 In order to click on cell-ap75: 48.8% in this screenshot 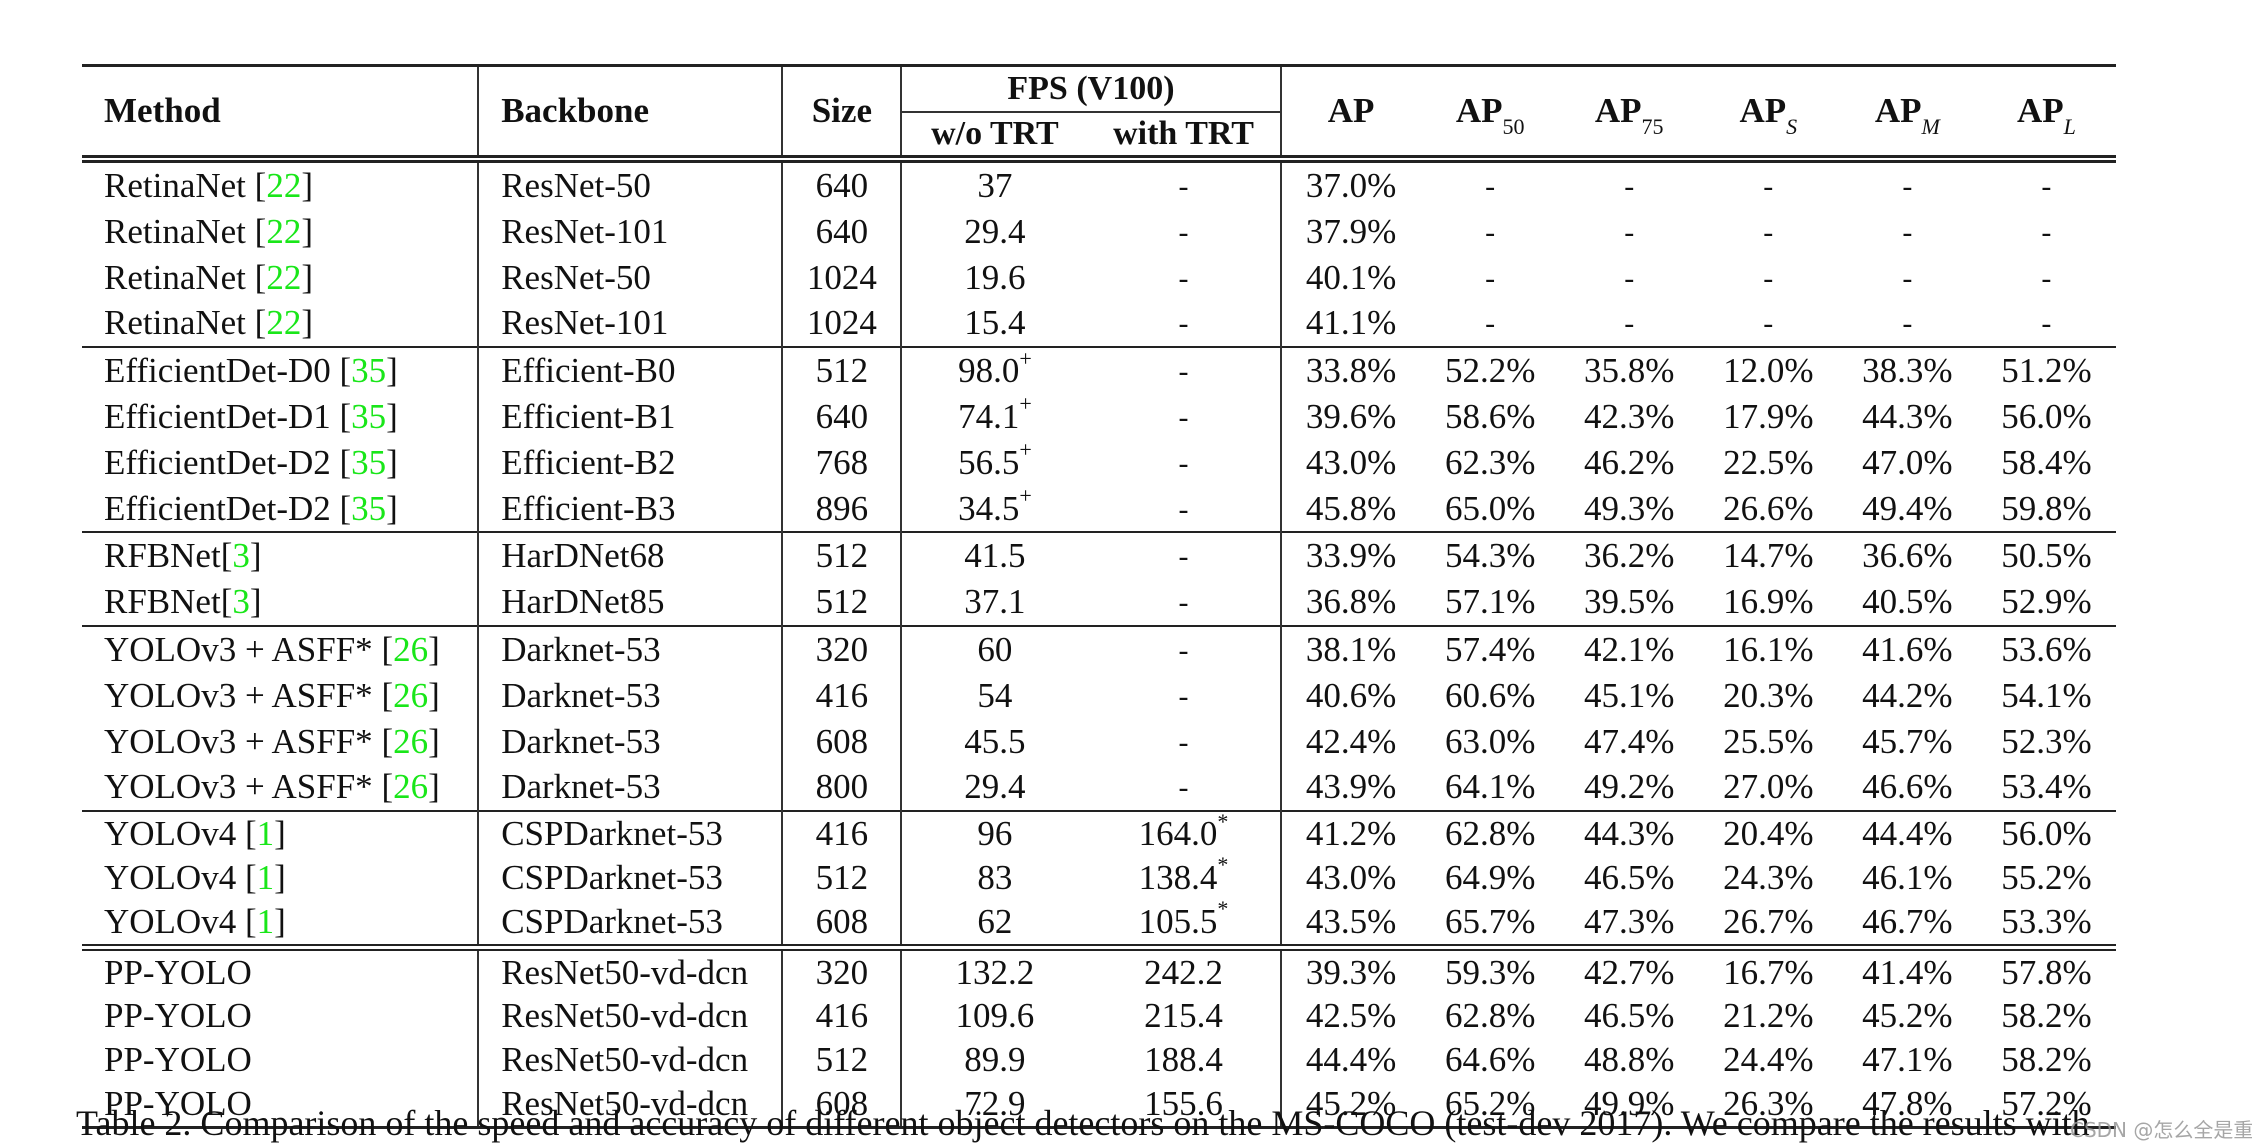, I will do `click(1629, 1060)`.